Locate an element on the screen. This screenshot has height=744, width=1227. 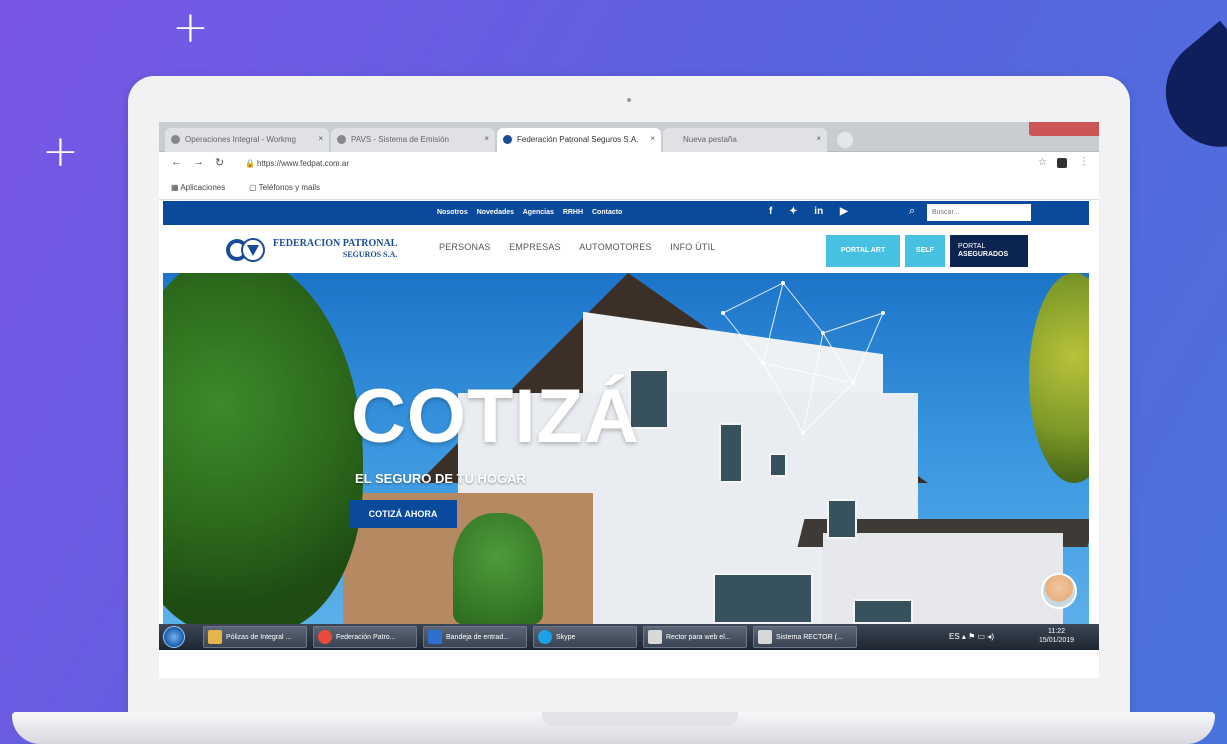
taskbar-clock: 11:22 15/01/2019 is located at coordinates (1056, 636).